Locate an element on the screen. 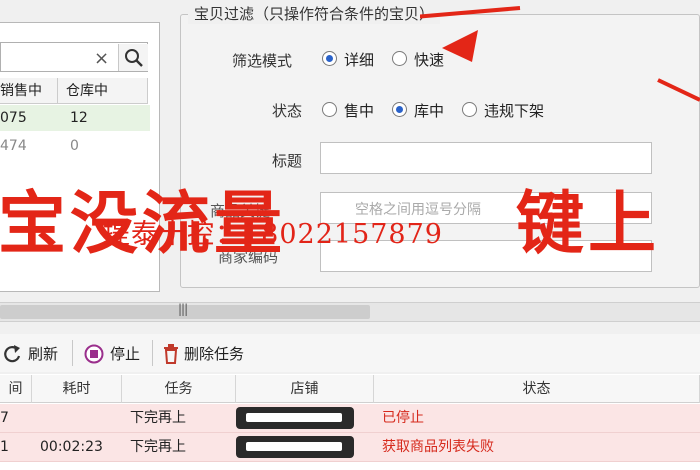 The width and height of the screenshot is (700, 470). mode-detailed-radio is located at coordinates (329, 58).